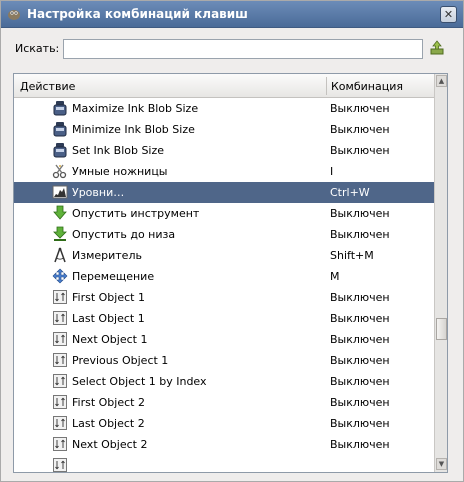  I want to click on action-name: Перемещение, so click(113, 276).